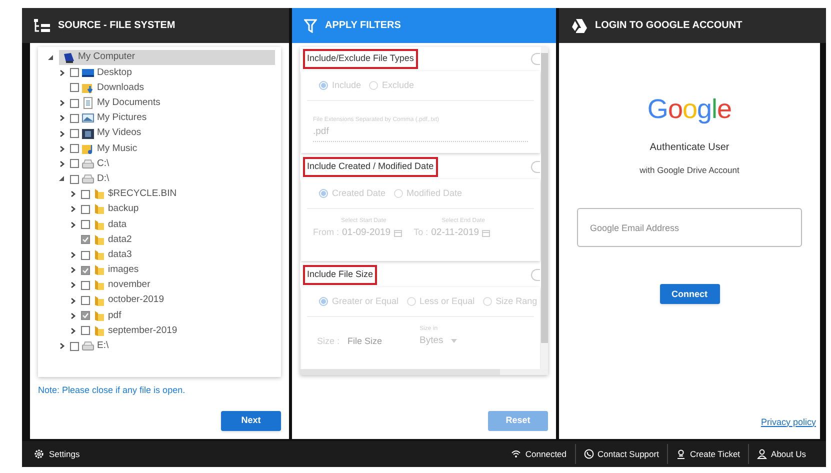  What do you see at coordinates (137, 331) in the screenshot?
I see `tree-item: september-2019` at bounding box center [137, 331].